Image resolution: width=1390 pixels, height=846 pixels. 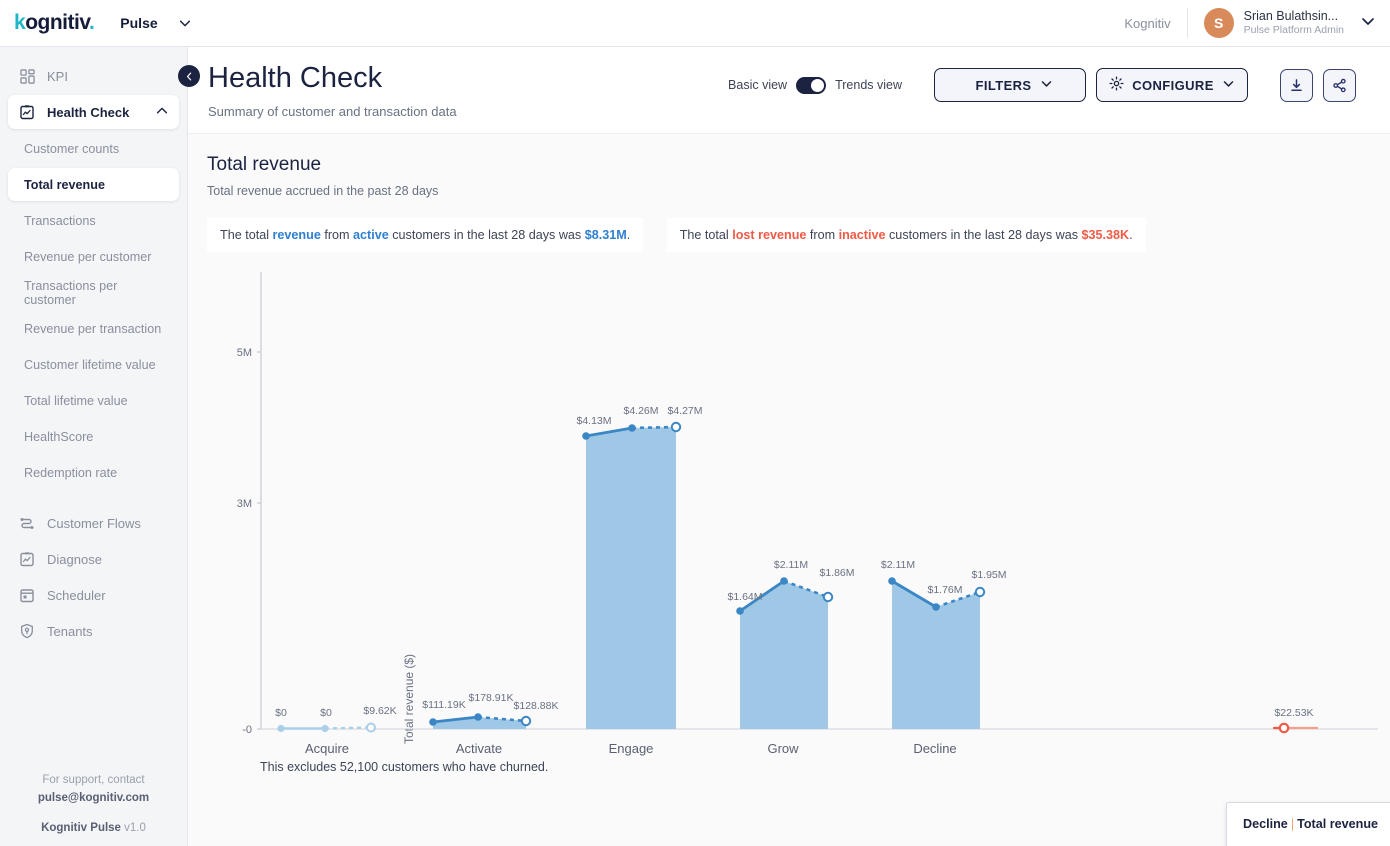 I want to click on header-toolbar: Basic view Trends view FILTERS CONFIGURE, so click(x=1042, y=85).